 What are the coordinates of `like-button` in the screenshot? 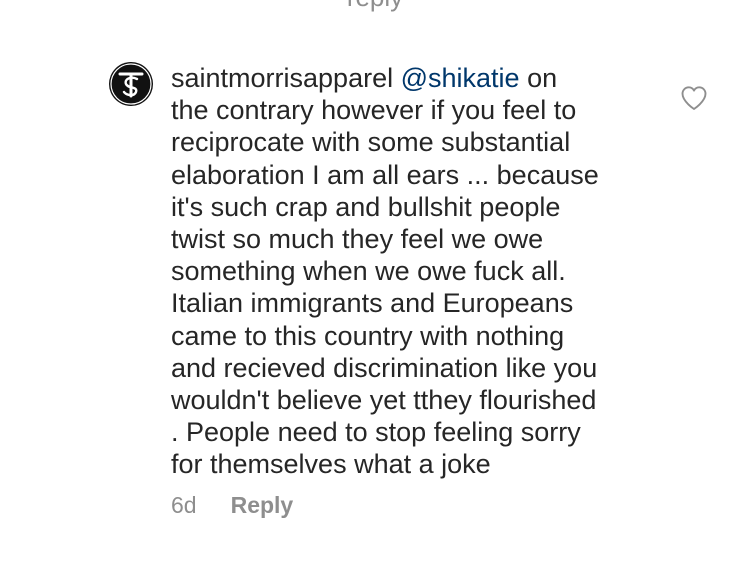 It's located at (694, 98).